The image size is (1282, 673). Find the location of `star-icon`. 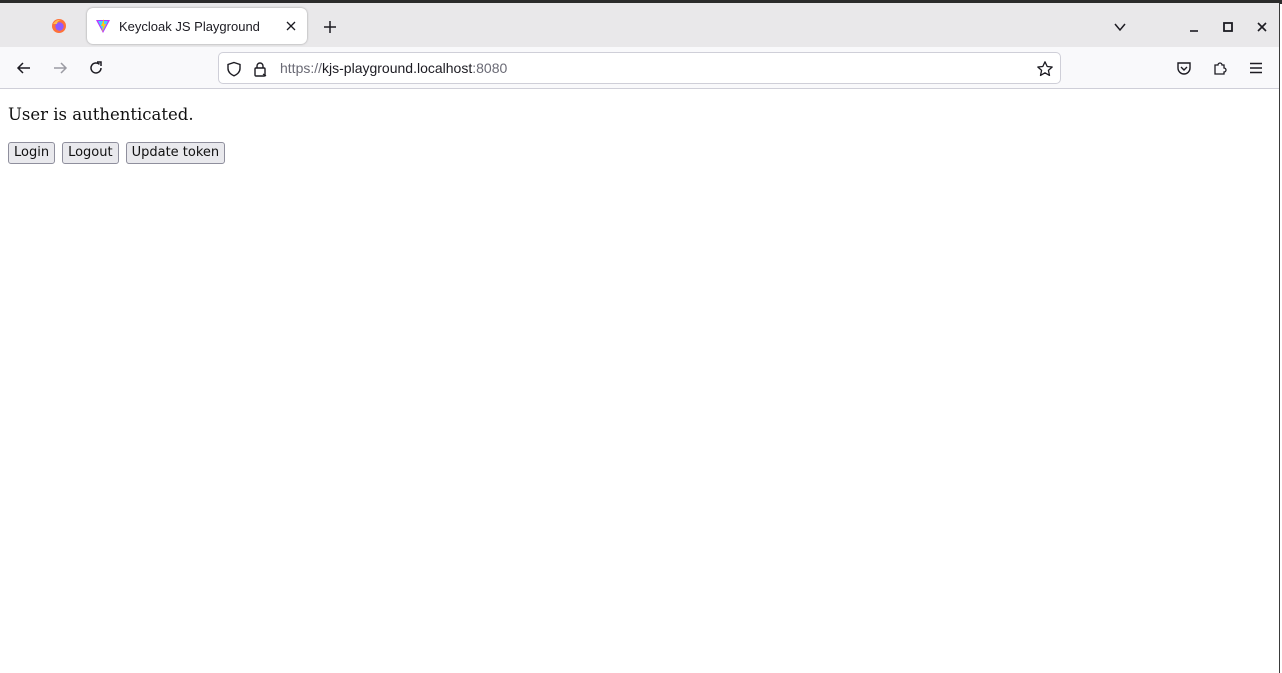

star-icon is located at coordinates (1045, 69).